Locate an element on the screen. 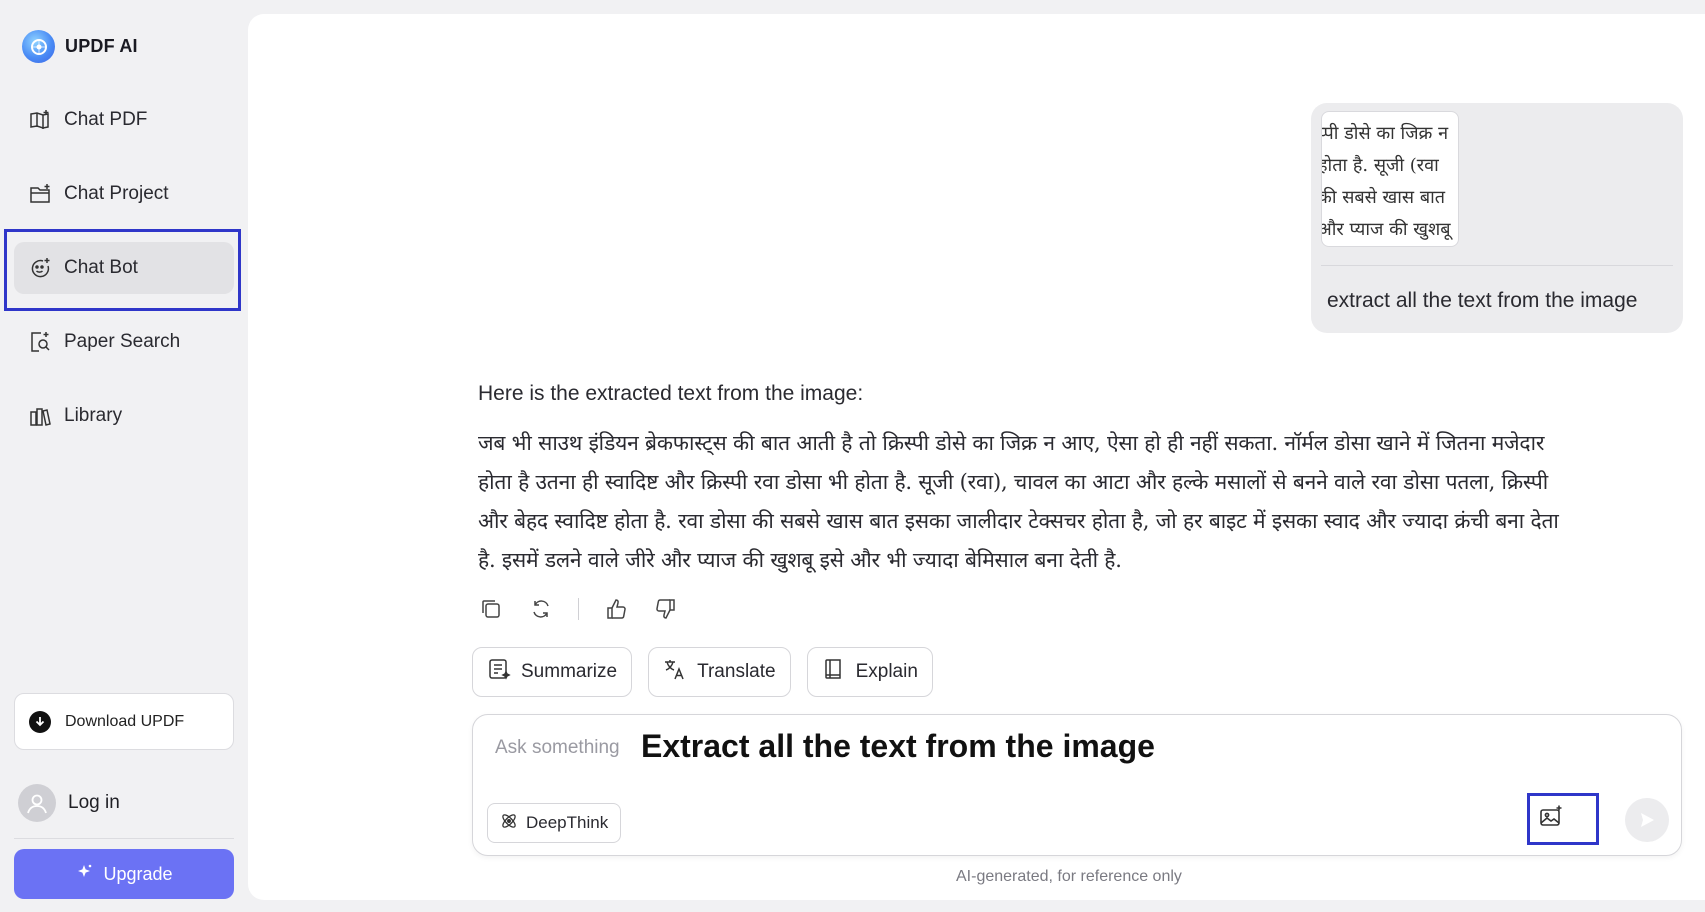  regenerate-icon is located at coordinates (541, 609).